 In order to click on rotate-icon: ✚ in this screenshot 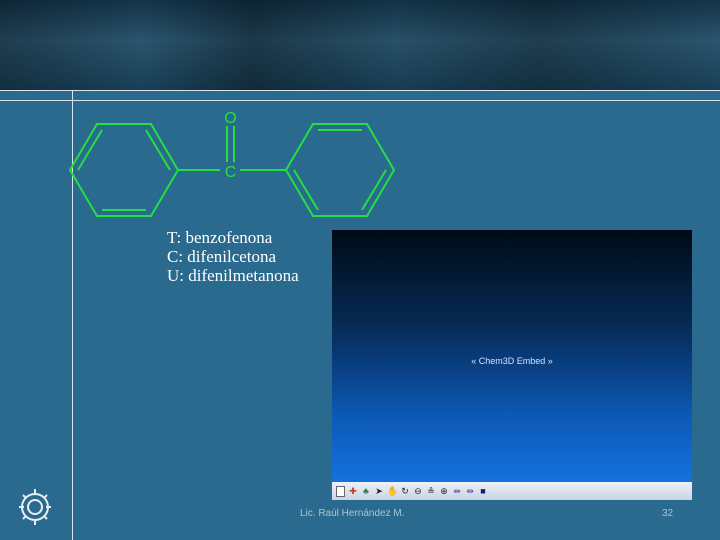, I will do `click(353, 491)`.